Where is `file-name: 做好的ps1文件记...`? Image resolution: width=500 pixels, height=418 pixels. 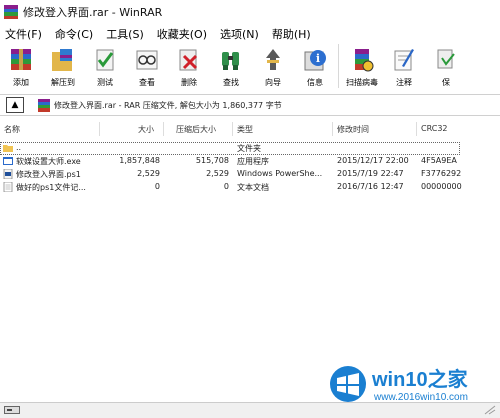
file-name: 做好的ps1文件记... is located at coordinates (51, 187).